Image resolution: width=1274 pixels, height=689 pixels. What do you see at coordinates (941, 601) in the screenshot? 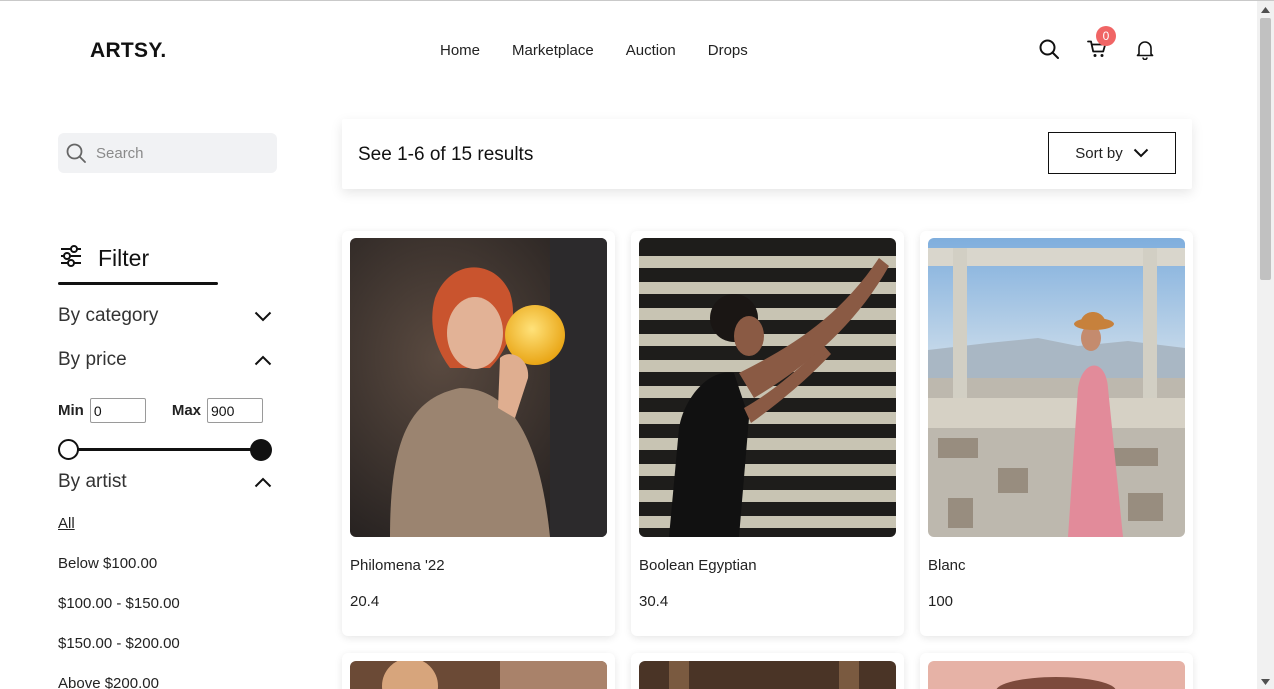
I see `product-price: 100` at bounding box center [941, 601].